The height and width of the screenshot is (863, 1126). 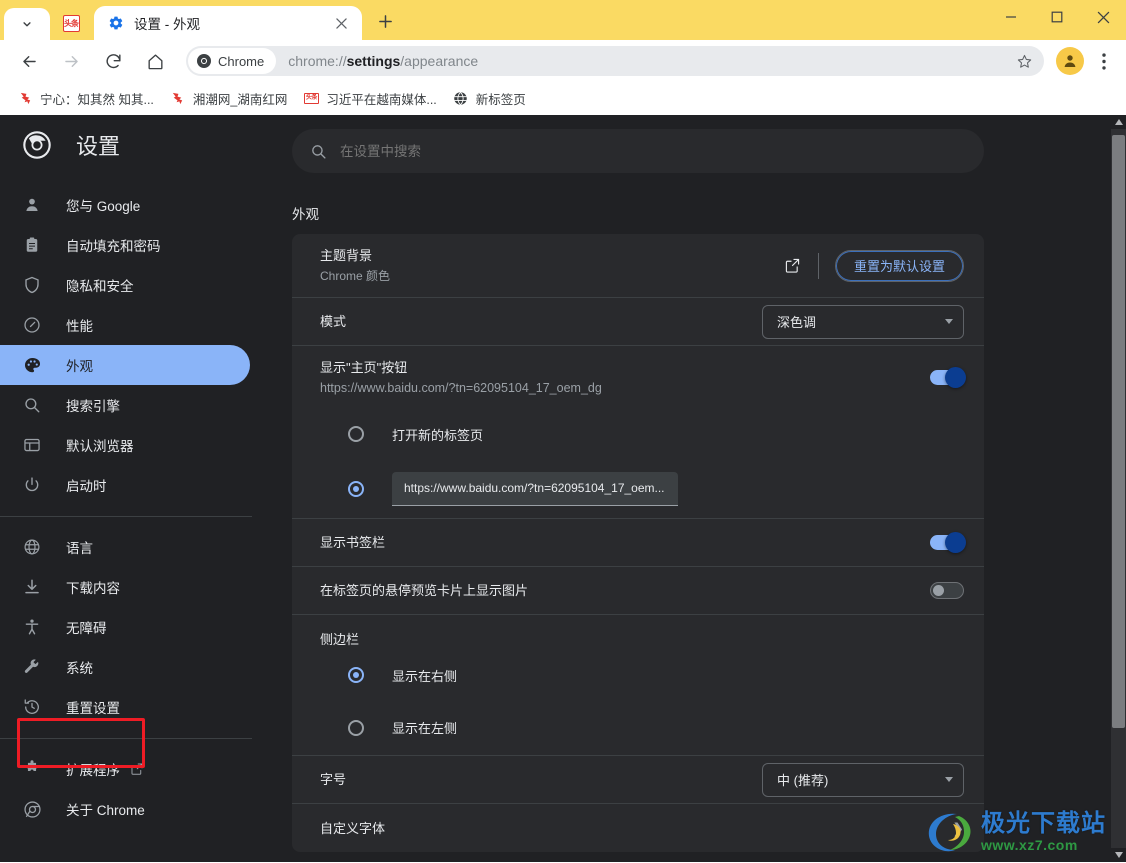 I want to click on sidebar-item-you-and-google: 您与 Google, so click(x=125, y=205).